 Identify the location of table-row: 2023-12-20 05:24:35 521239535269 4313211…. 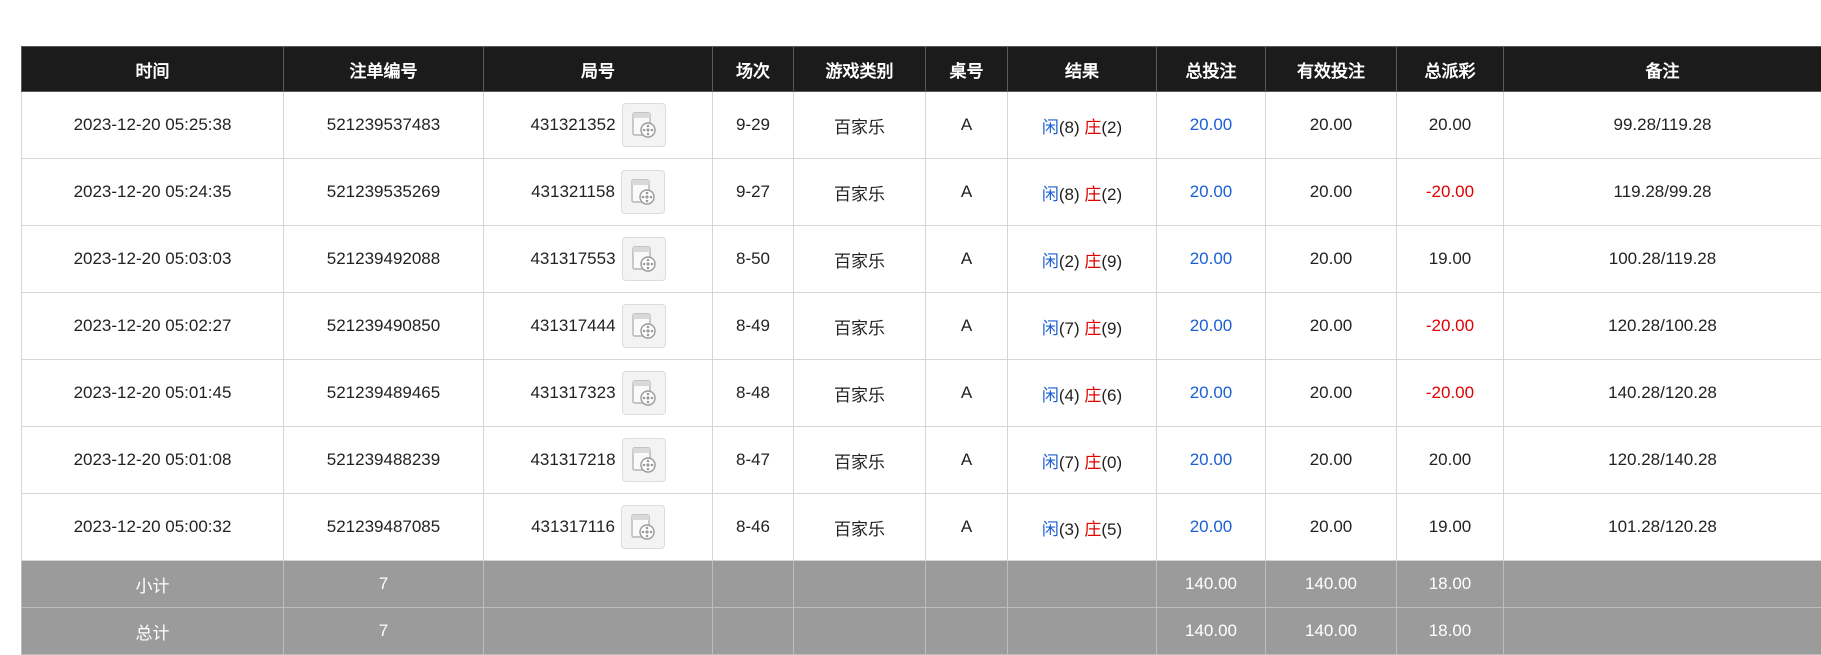
(921, 192).